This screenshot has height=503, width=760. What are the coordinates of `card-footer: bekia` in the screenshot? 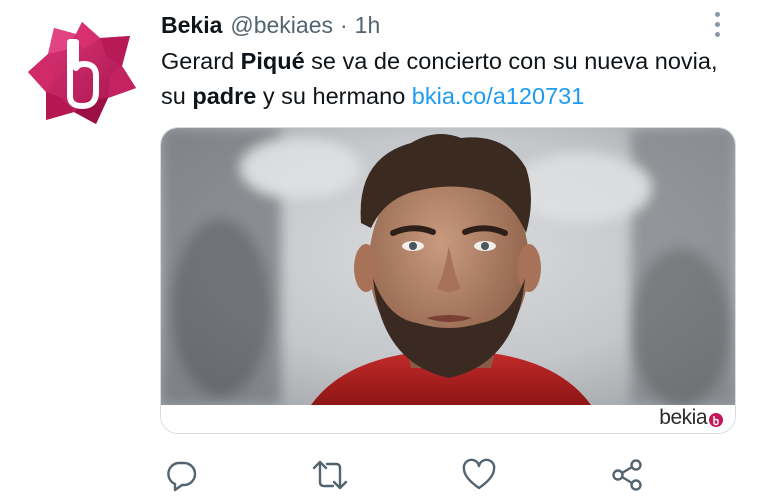 It's located at (448, 419).